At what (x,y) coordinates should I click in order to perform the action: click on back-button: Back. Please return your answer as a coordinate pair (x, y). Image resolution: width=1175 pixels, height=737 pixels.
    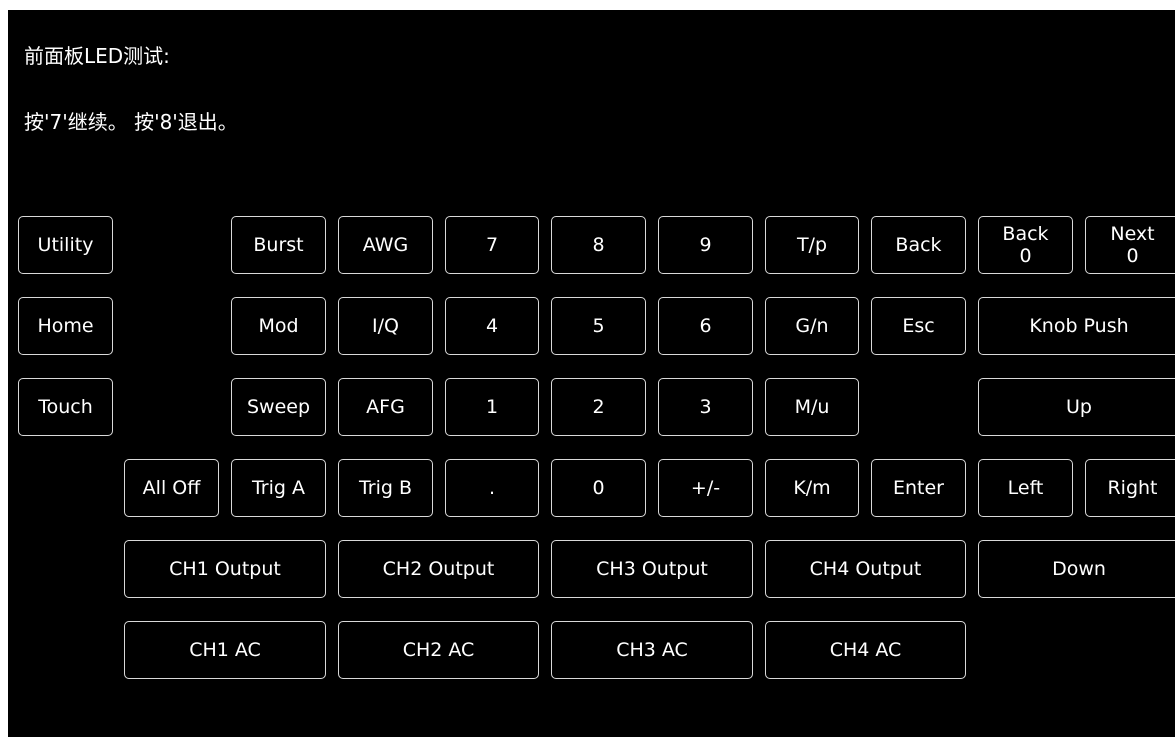
    Looking at the image, I should click on (918, 245).